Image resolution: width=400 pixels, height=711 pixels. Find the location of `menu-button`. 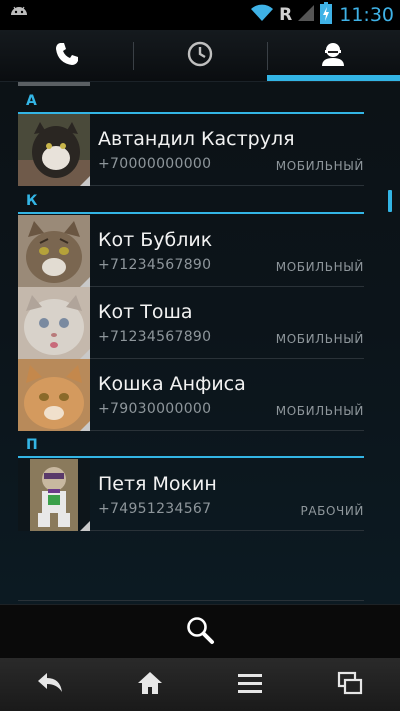

menu-button is located at coordinates (250, 684).